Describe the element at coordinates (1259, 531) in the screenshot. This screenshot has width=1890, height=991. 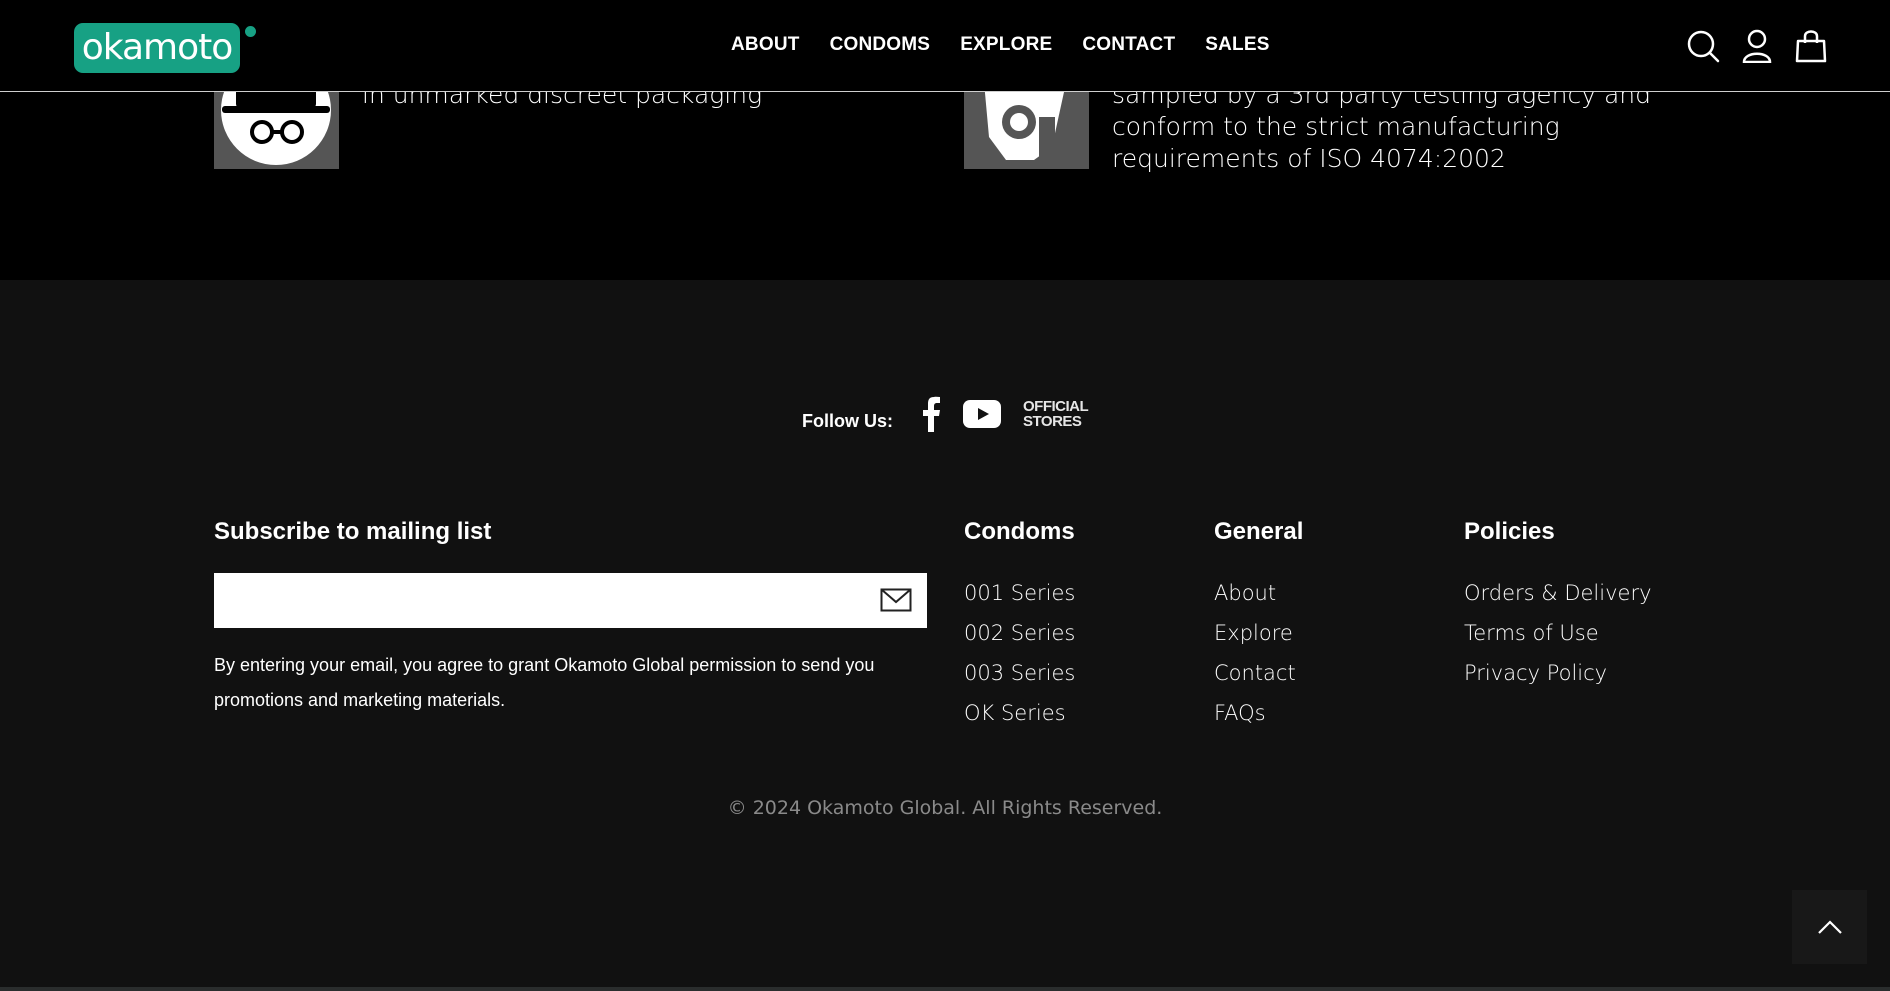
I see `general-column-title: General` at that location.